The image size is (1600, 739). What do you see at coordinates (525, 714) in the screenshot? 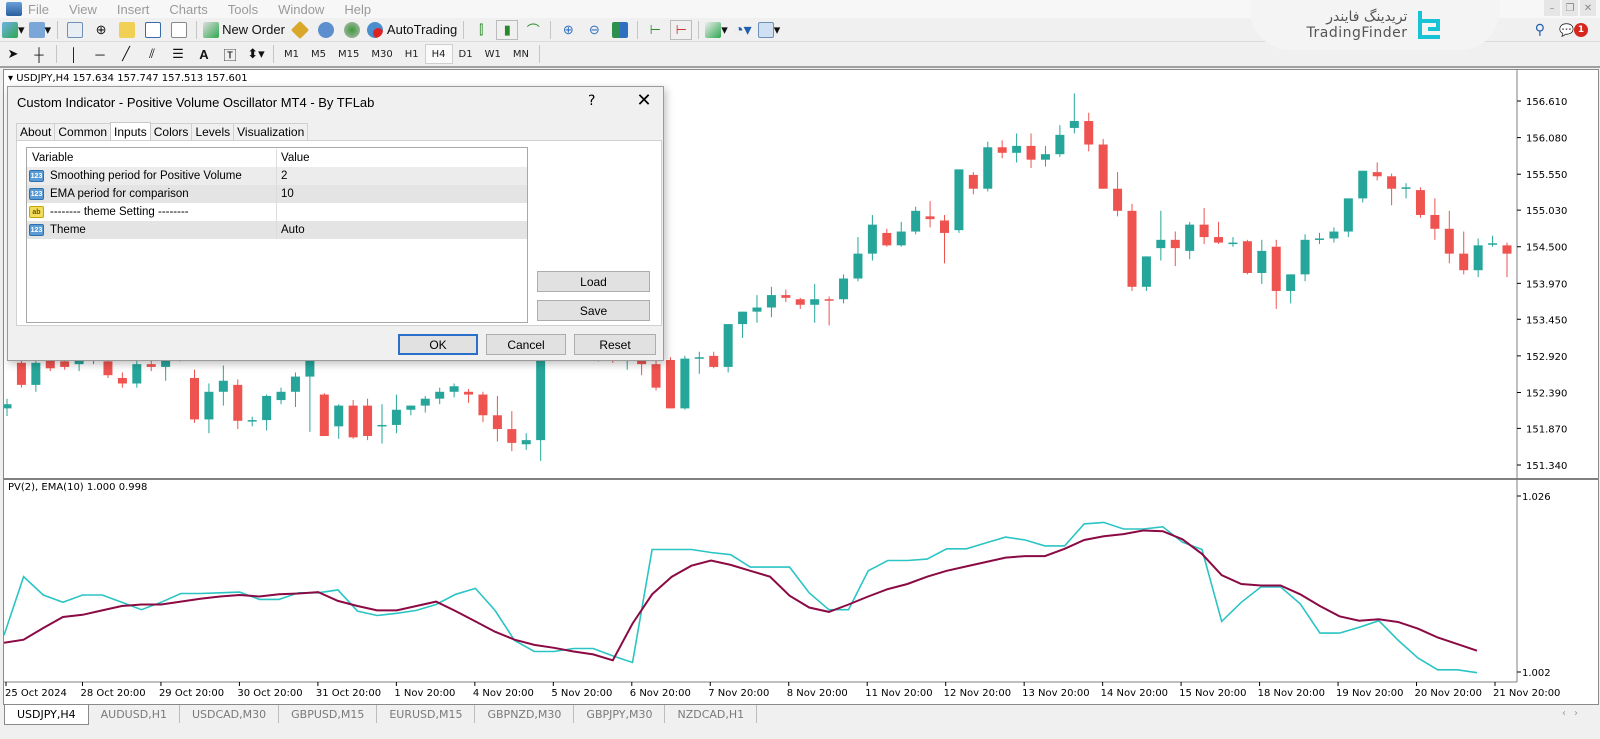
I see `symbol-tab: GBPNZD,M30` at bounding box center [525, 714].